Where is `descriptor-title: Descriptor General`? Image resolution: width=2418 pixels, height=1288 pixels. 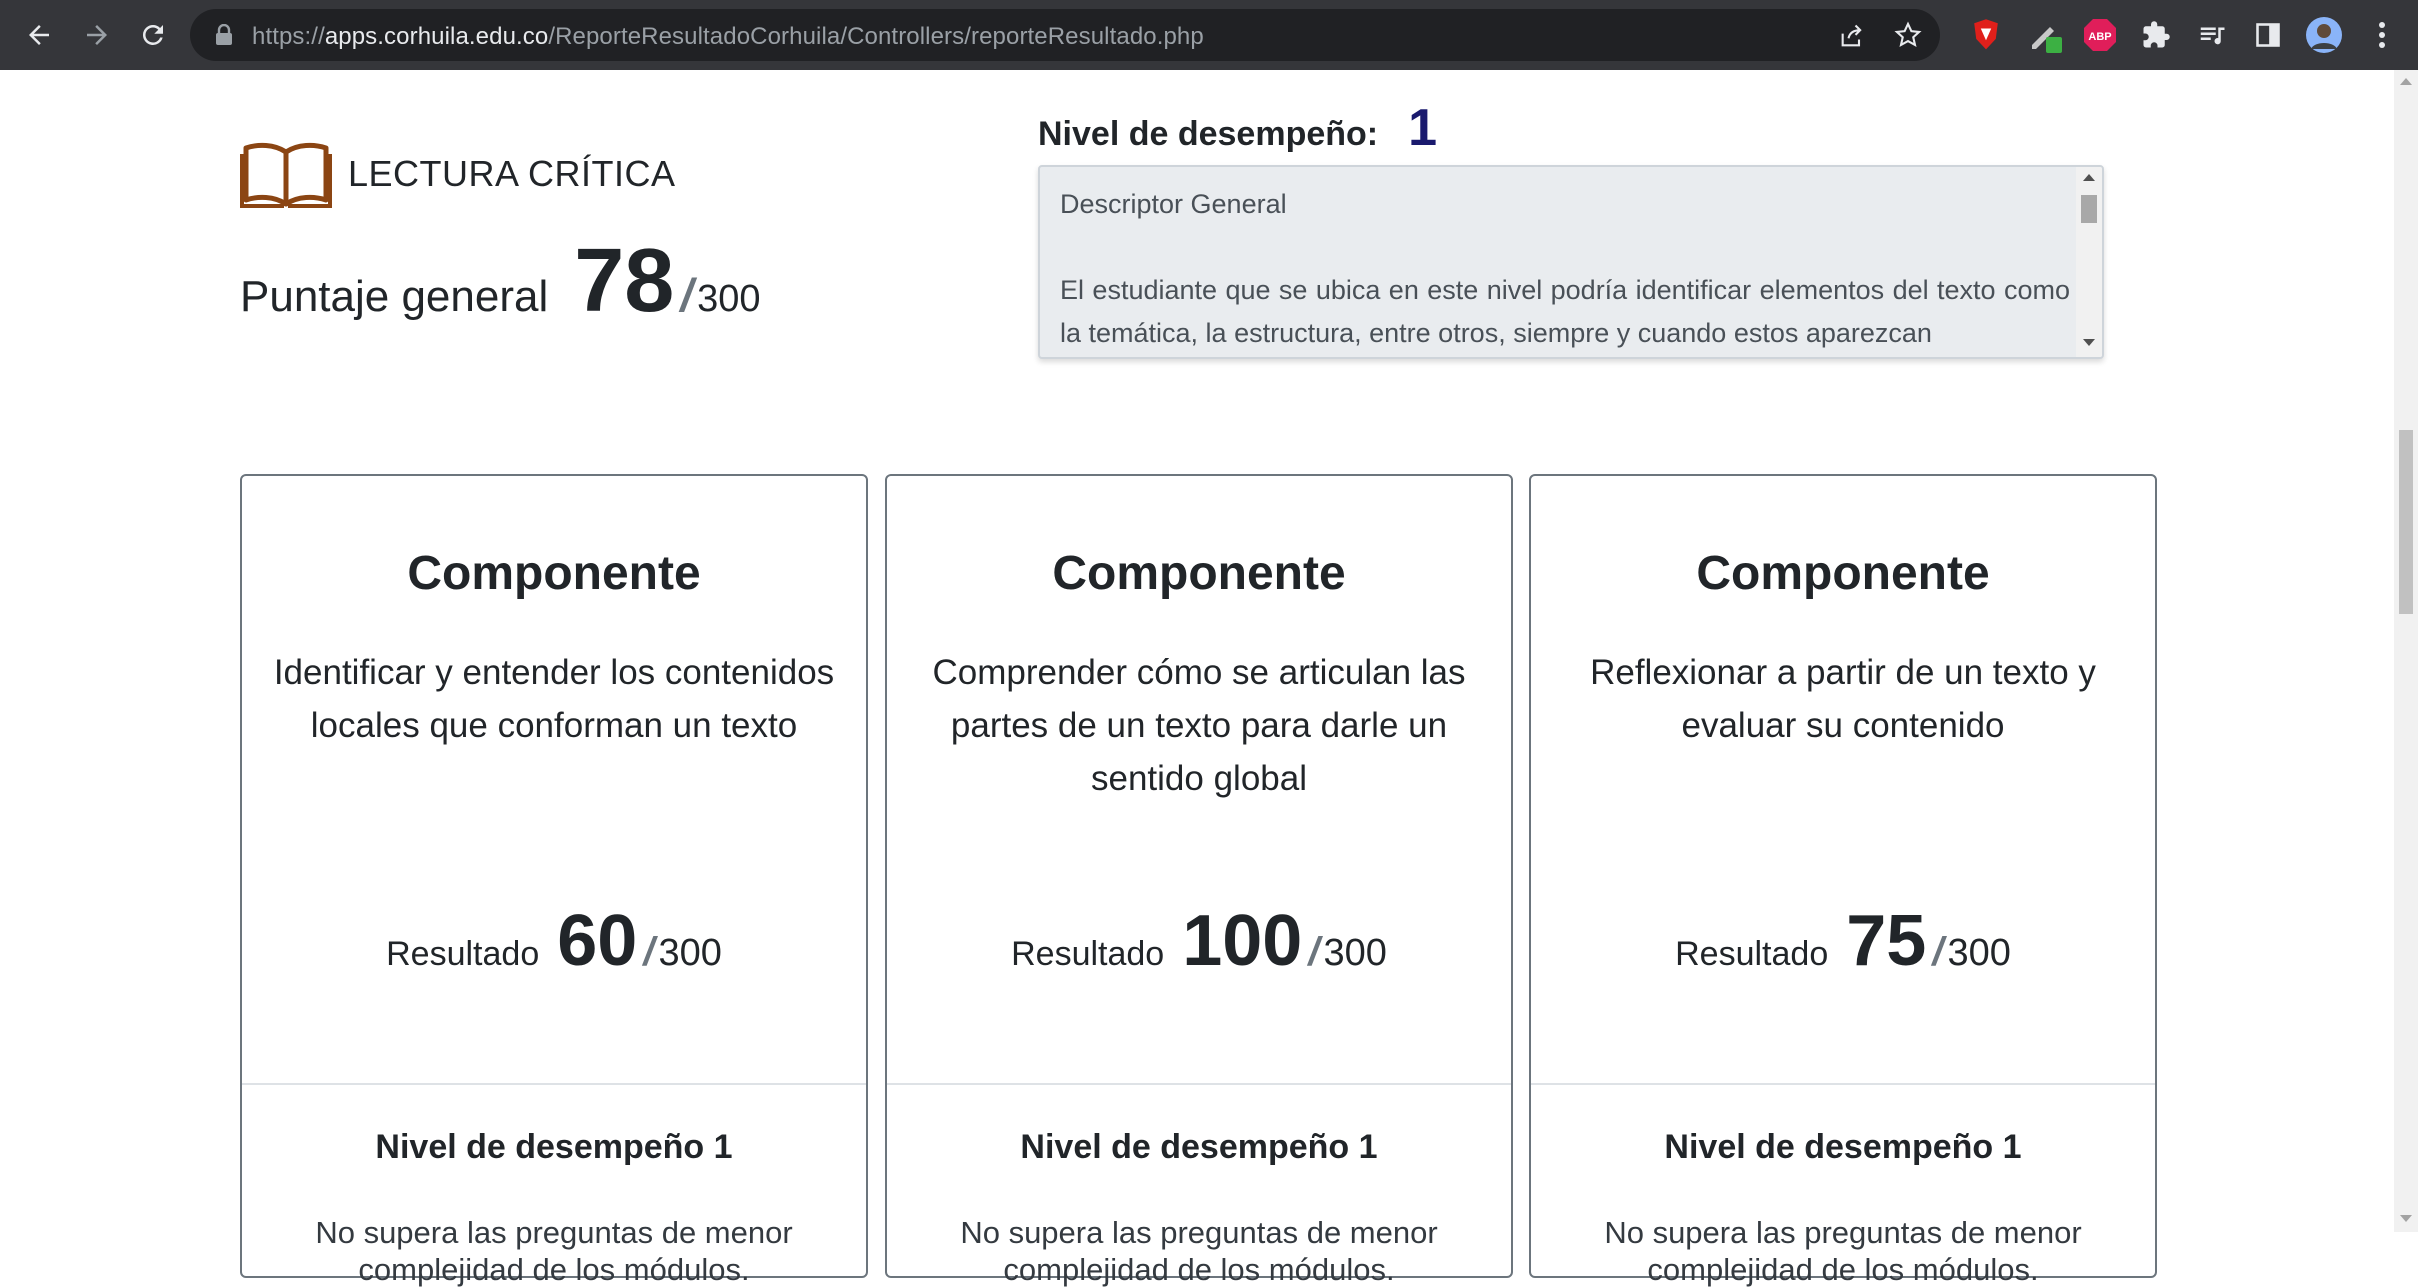
descriptor-title: Descriptor General is located at coordinates (1173, 204).